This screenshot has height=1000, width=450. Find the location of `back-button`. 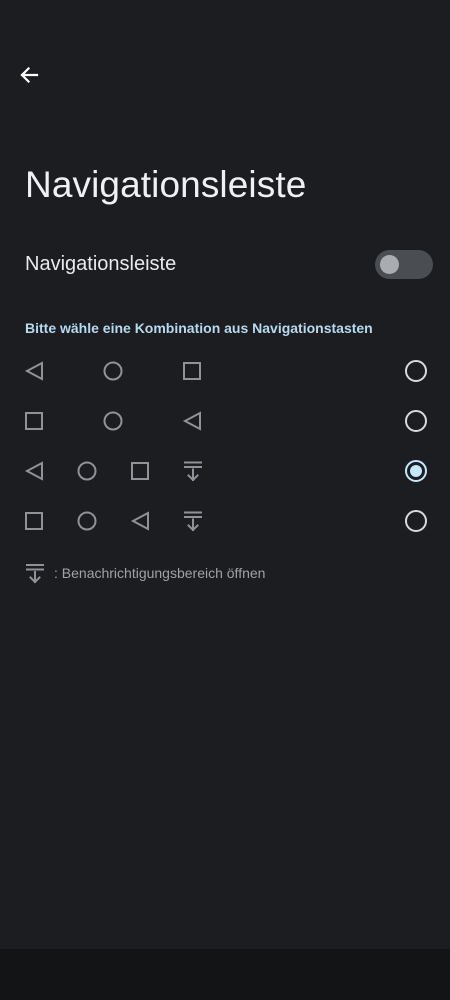

back-button is located at coordinates (29, 75).